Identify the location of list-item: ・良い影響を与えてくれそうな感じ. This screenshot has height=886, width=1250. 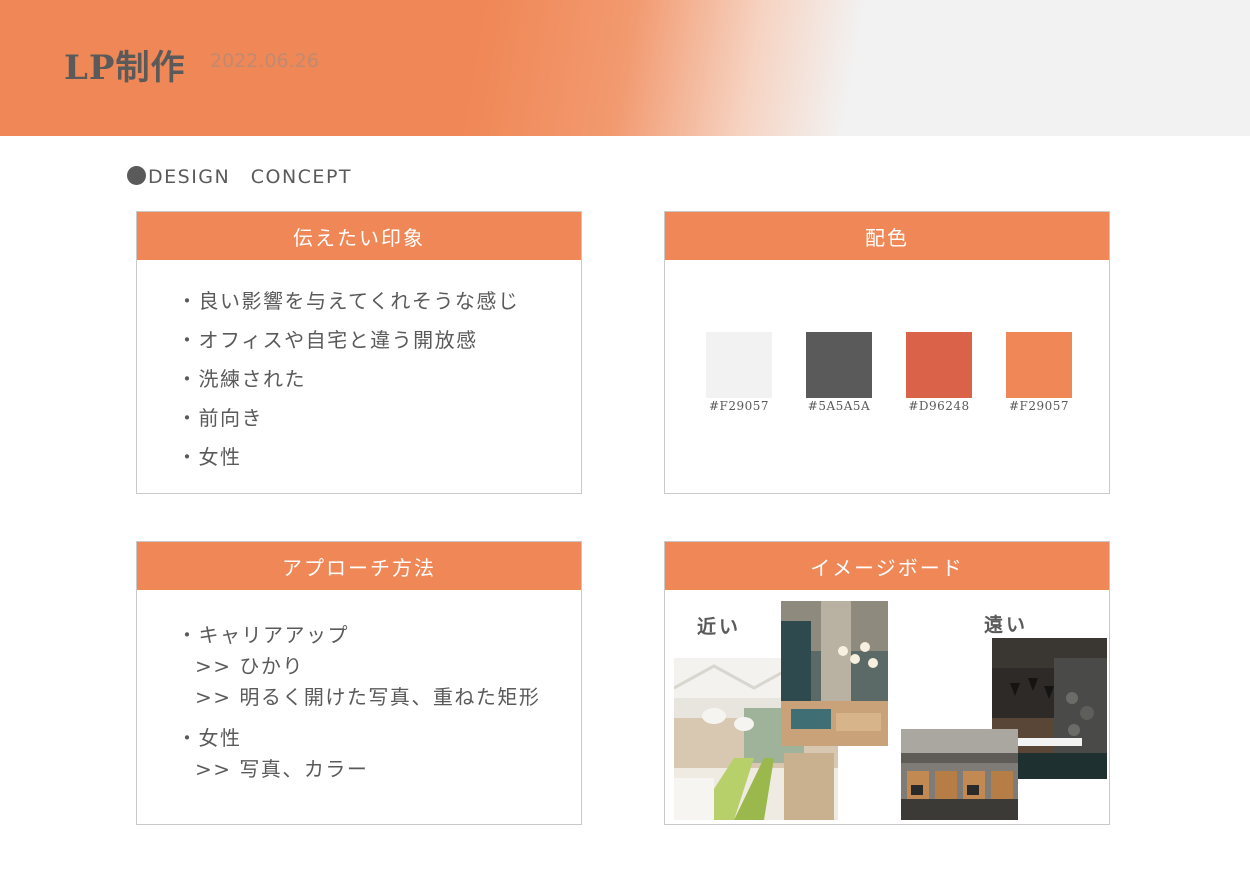
(348, 301).